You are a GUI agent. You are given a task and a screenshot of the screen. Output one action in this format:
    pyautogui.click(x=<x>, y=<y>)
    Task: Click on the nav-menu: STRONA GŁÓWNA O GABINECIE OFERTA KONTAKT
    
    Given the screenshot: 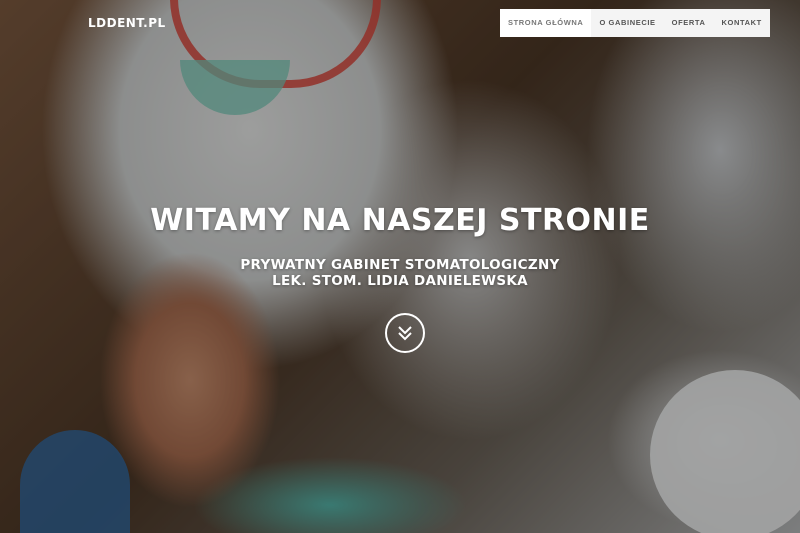 What is the action you would take?
    pyautogui.click(x=635, y=23)
    